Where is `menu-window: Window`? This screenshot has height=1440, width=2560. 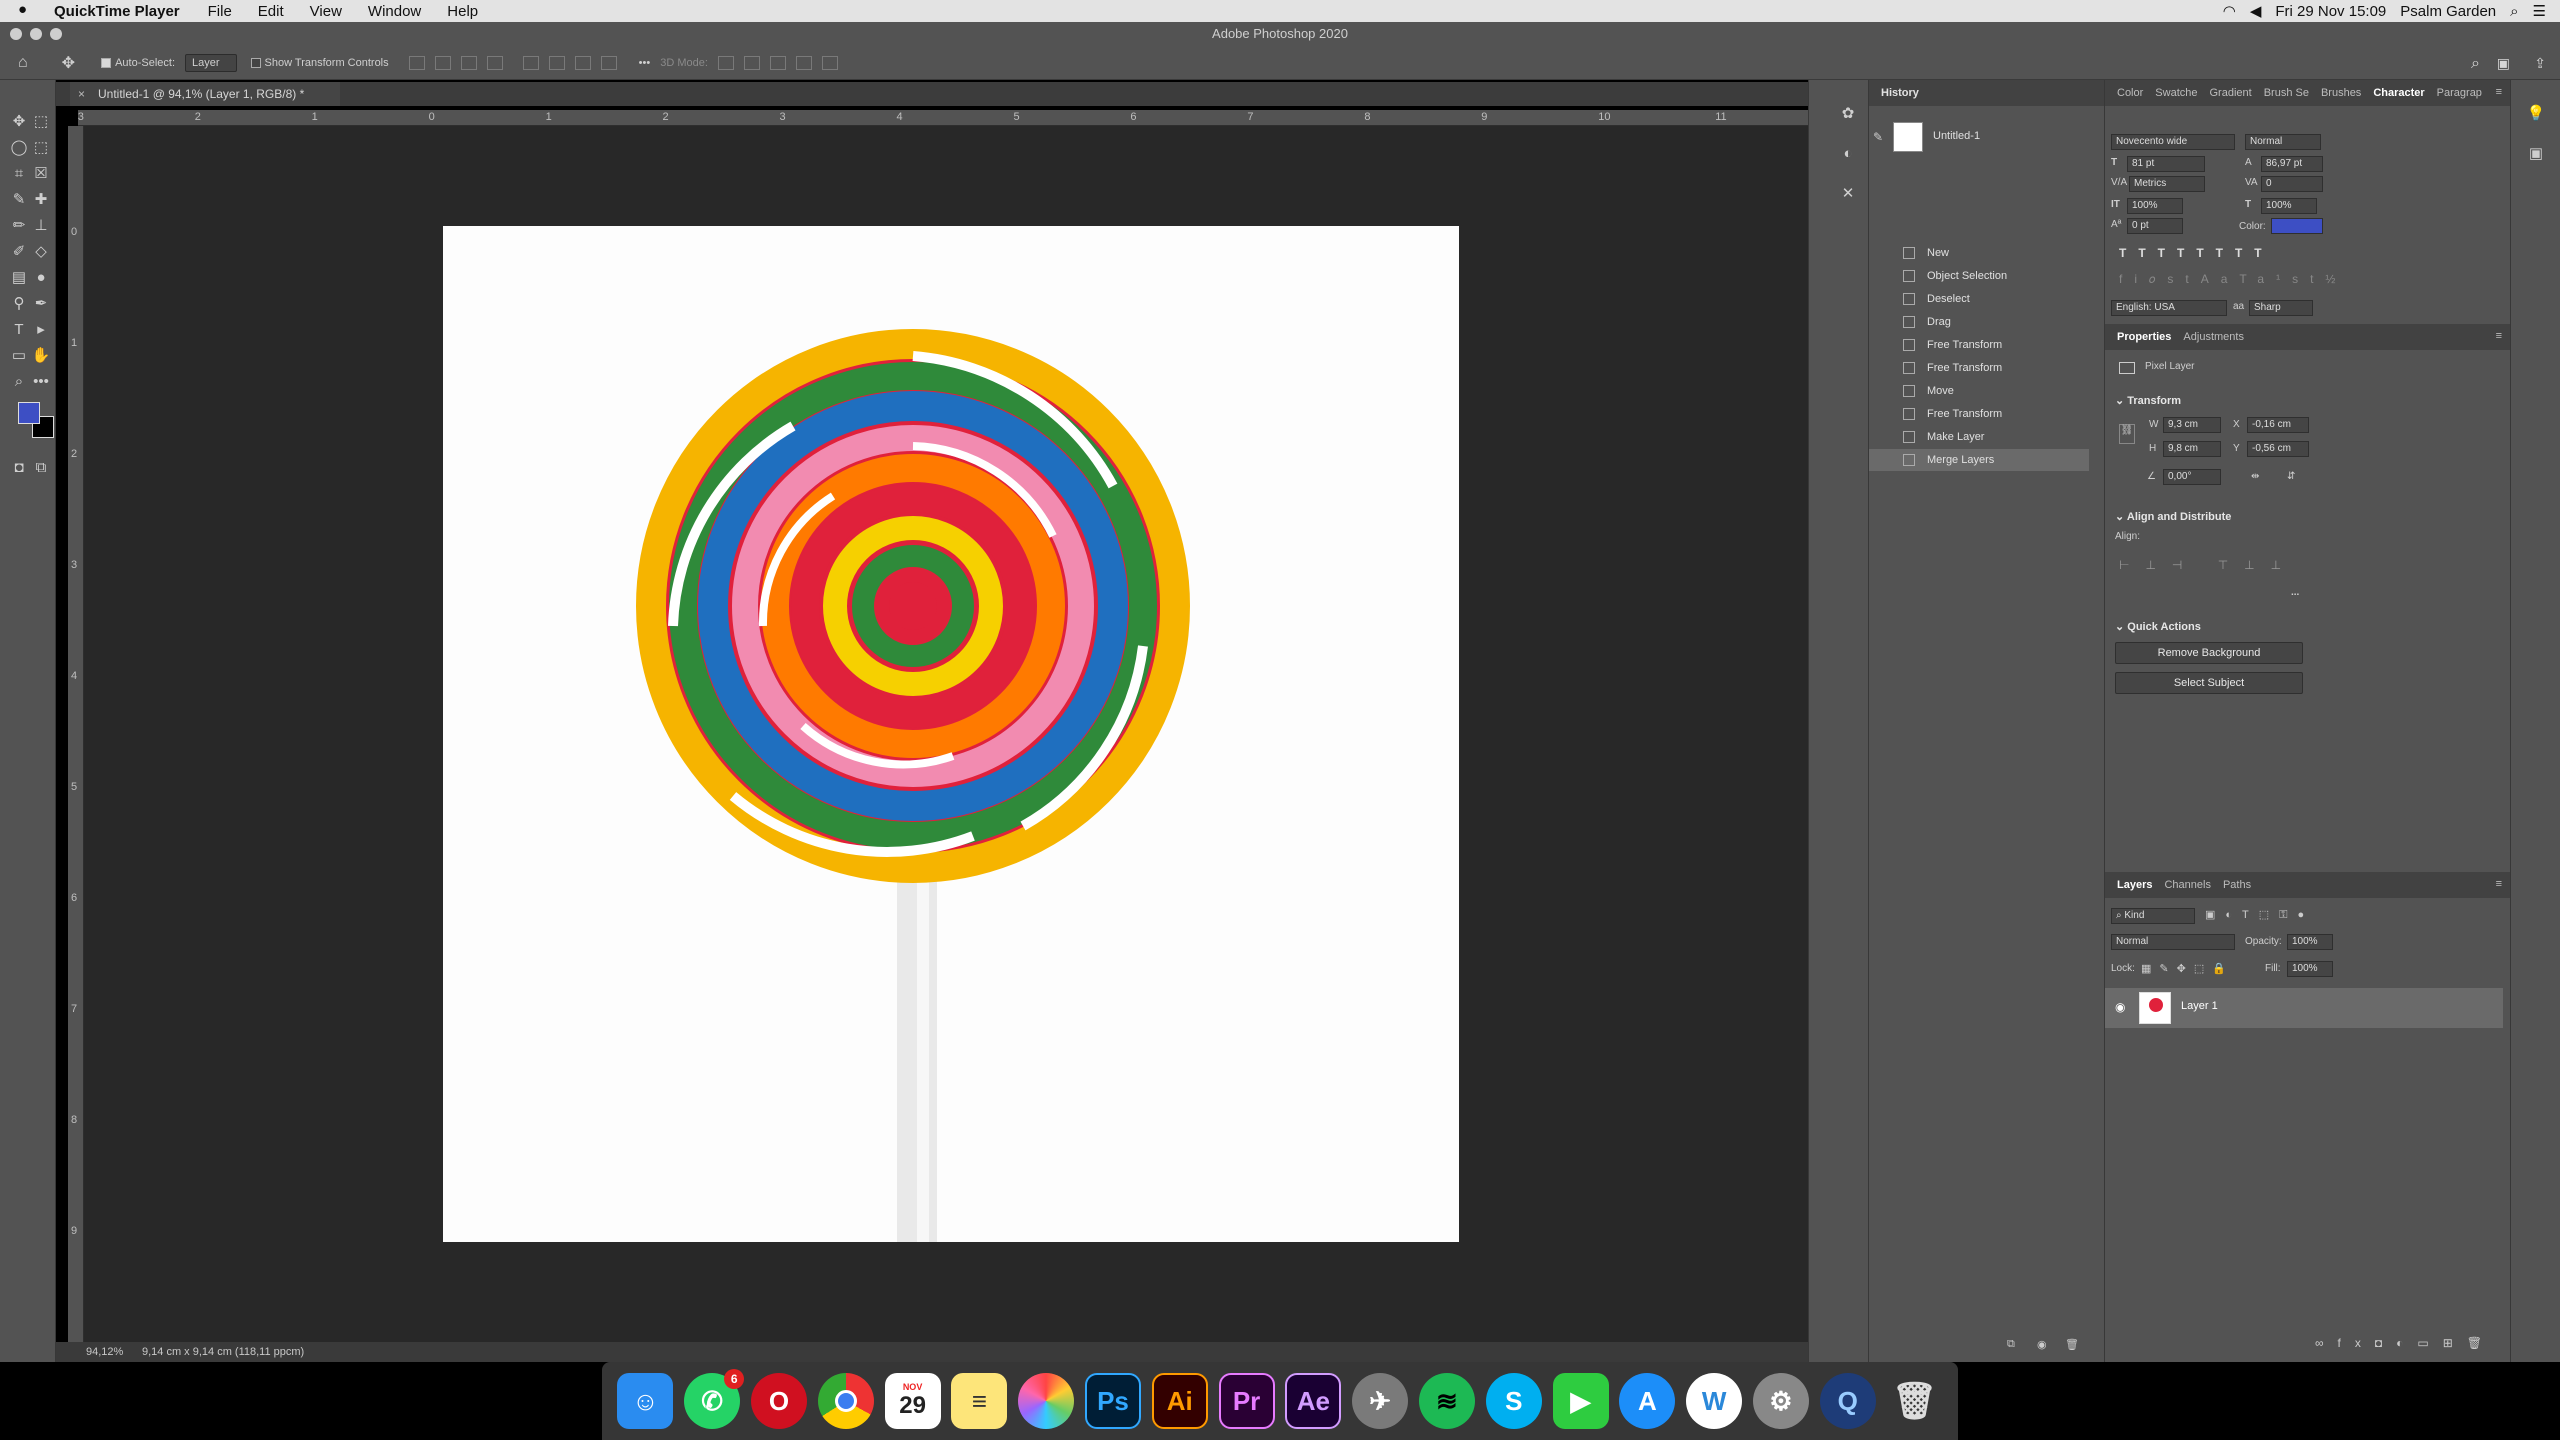
menu-window: Window is located at coordinates (394, 11).